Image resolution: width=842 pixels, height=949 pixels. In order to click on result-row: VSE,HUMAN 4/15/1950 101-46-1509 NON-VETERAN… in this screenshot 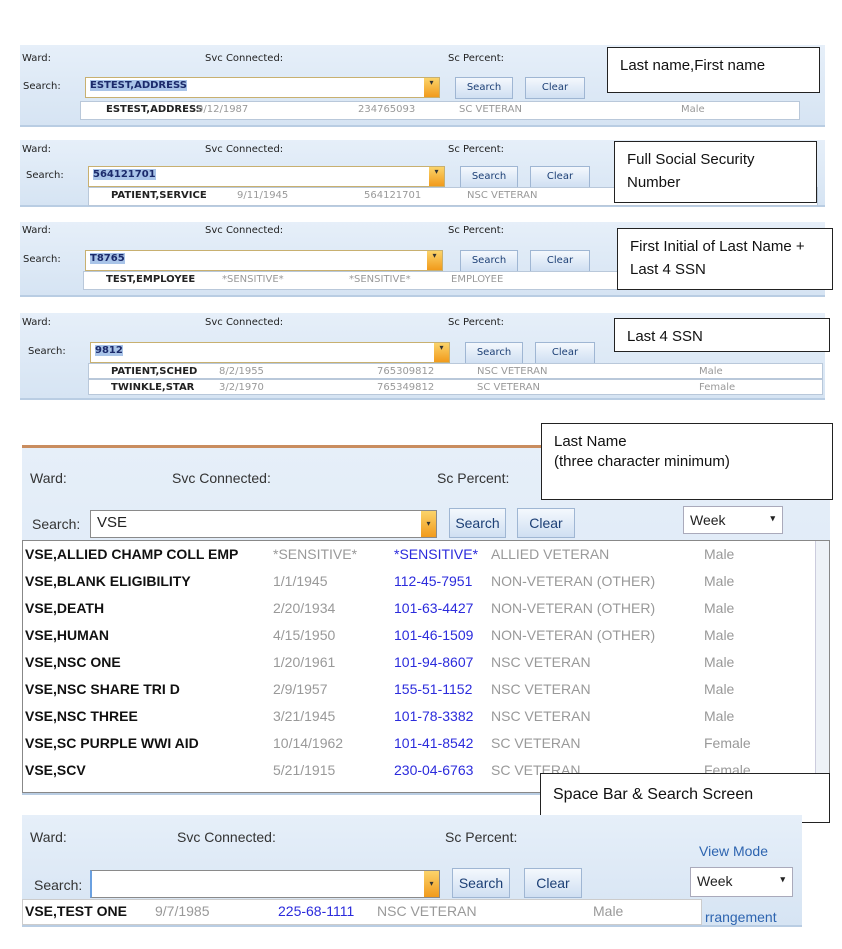, I will do `click(419, 635)`.